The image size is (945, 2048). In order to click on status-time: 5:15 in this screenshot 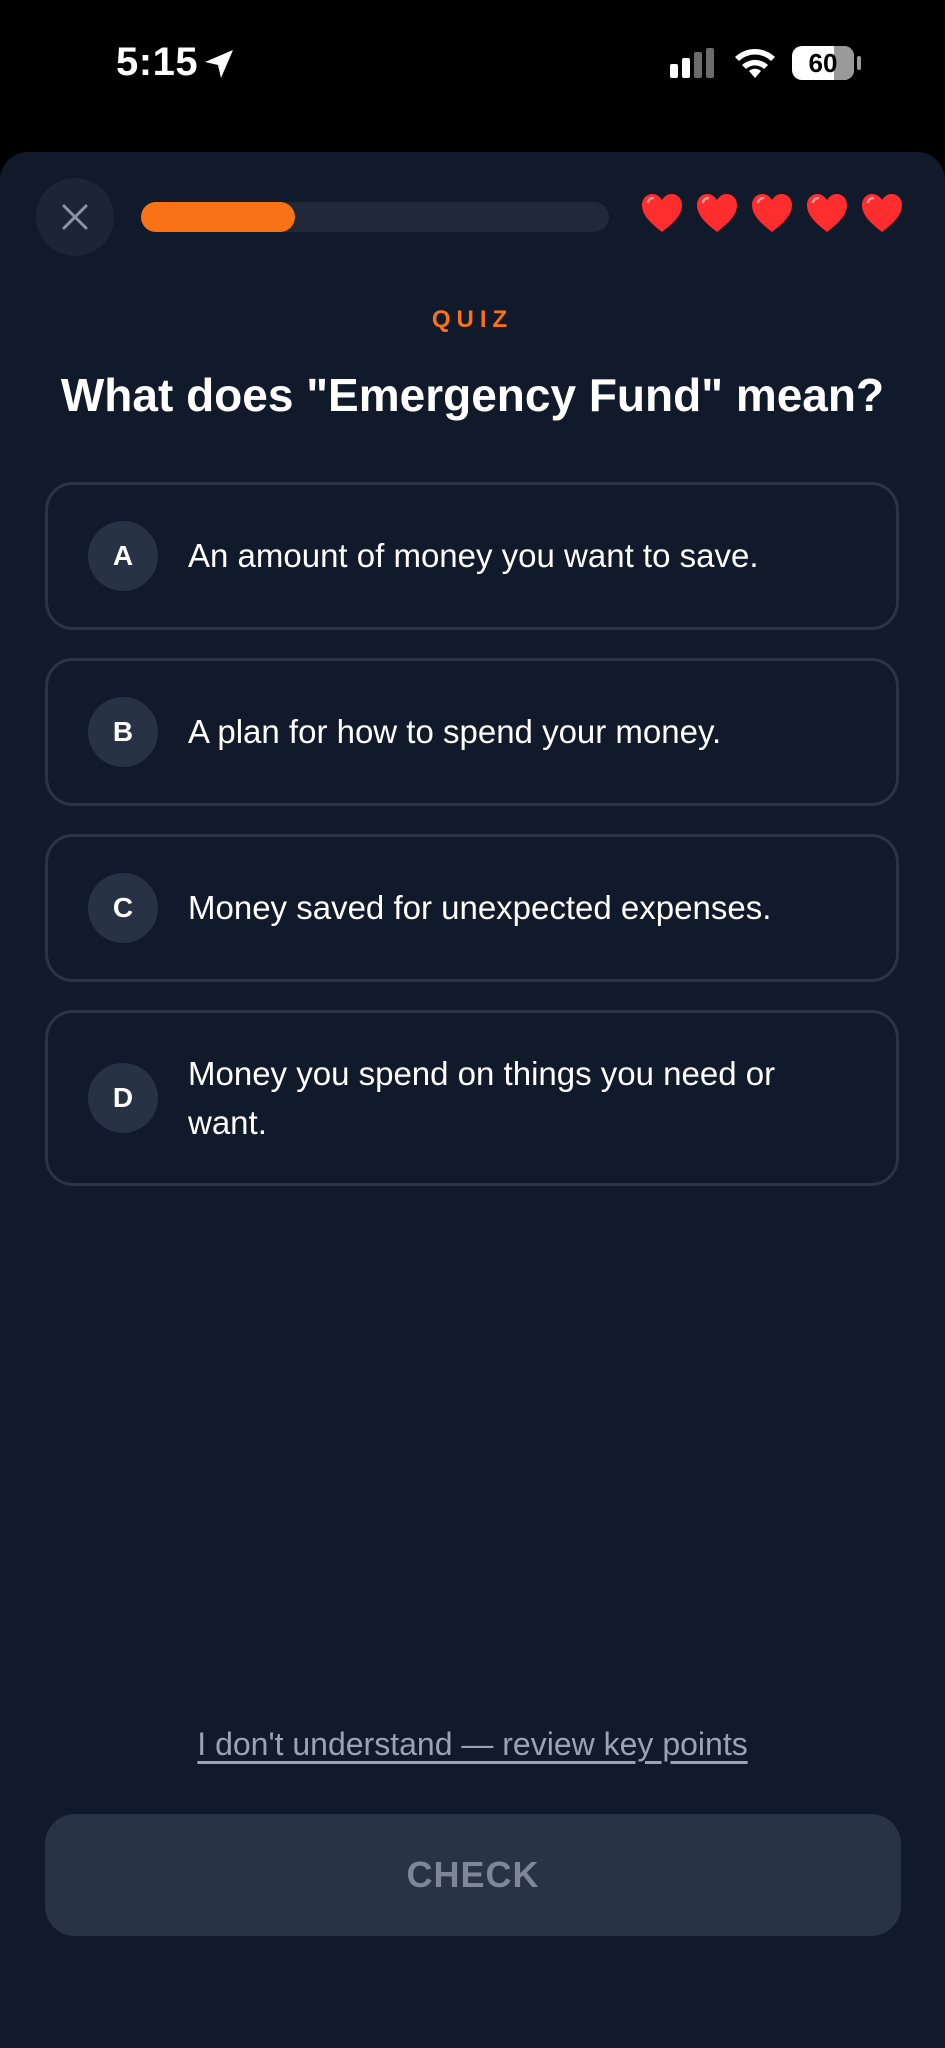, I will do `click(157, 62)`.